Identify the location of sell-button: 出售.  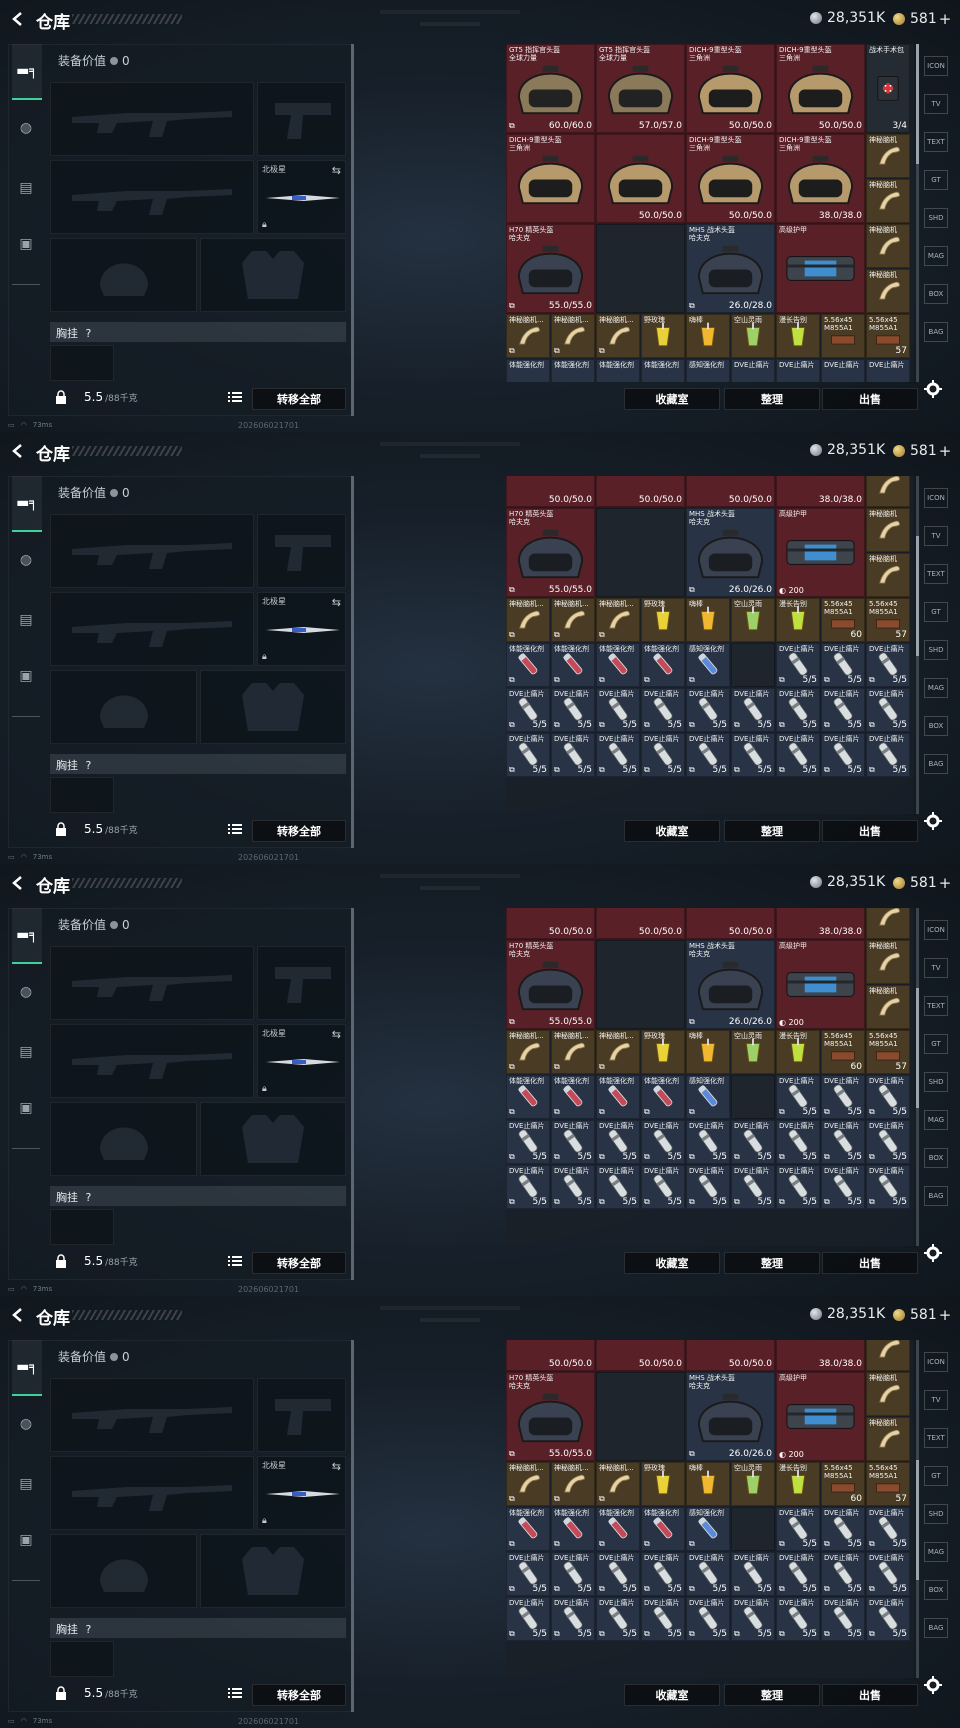
(870, 1263).